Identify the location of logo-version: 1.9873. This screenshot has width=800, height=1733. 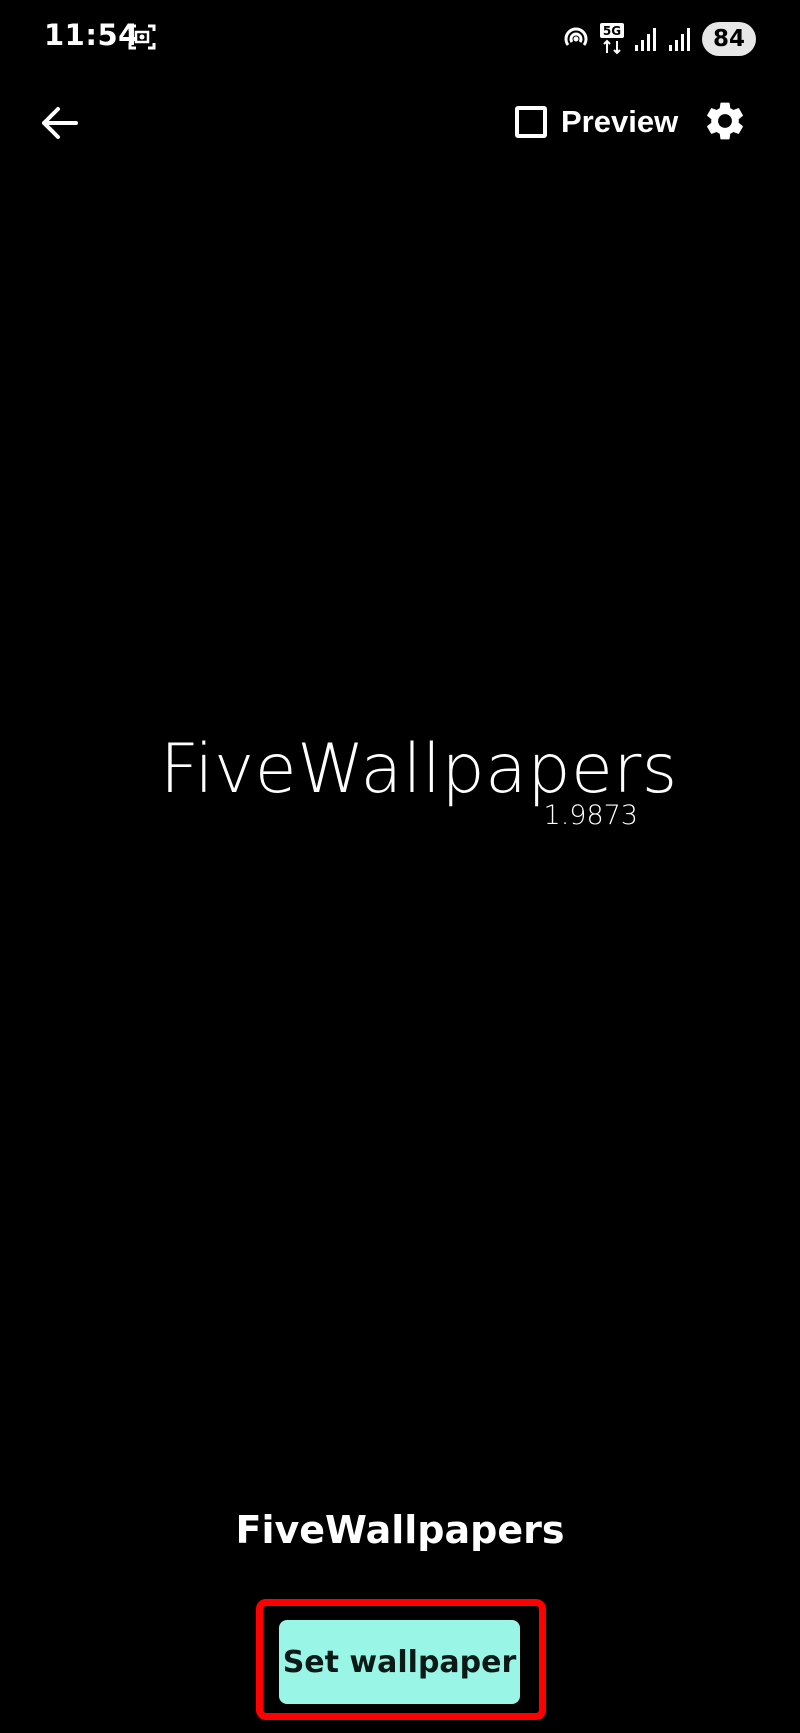
(590, 815).